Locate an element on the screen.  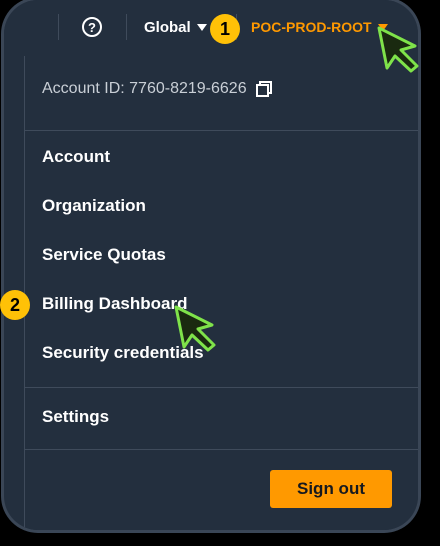
chevron-down-icon is located at coordinates (201, 27).